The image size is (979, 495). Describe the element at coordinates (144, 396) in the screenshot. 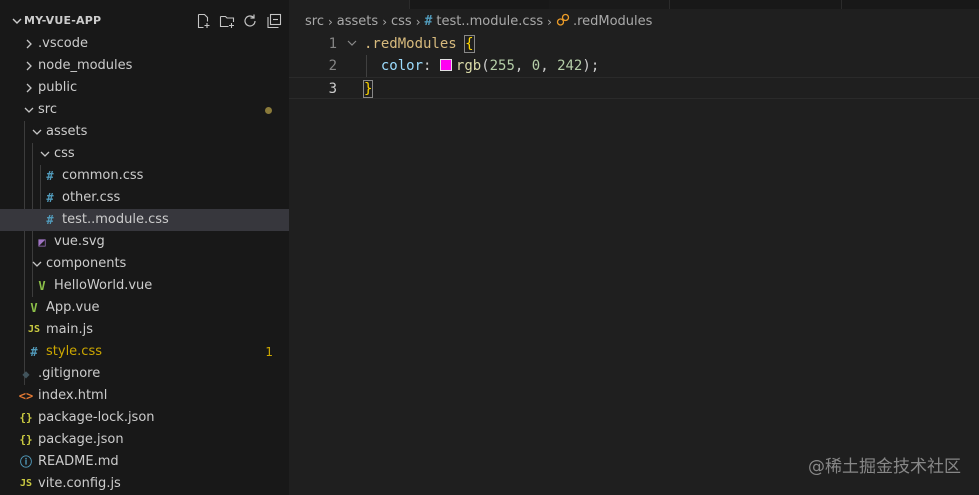

I see `tree-item-index-html: <> index.html` at that location.